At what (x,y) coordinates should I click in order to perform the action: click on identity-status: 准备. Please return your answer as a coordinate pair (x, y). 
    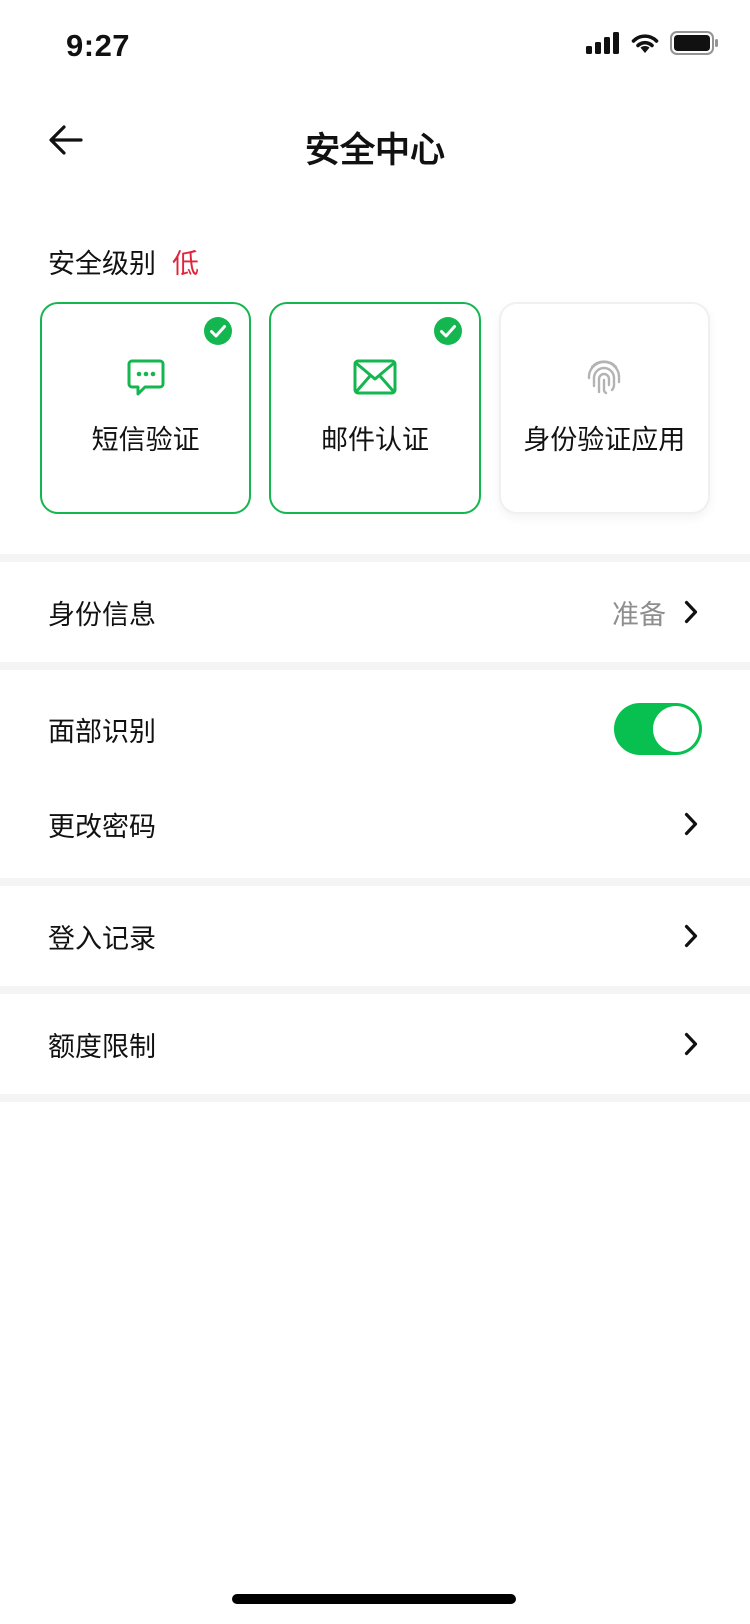
    Looking at the image, I should click on (639, 615).